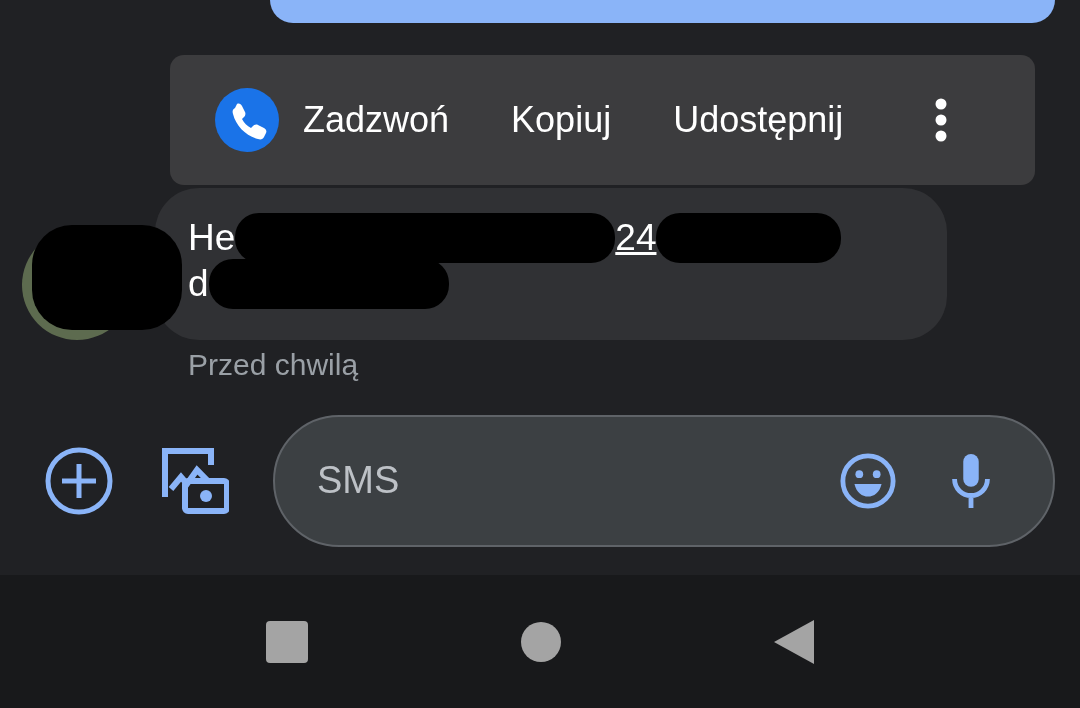 The height and width of the screenshot is (708, 1080). What do you see at coordinates (941, 120) in the screenshot?
I see `more-icon` at bounding box center [941, 120].